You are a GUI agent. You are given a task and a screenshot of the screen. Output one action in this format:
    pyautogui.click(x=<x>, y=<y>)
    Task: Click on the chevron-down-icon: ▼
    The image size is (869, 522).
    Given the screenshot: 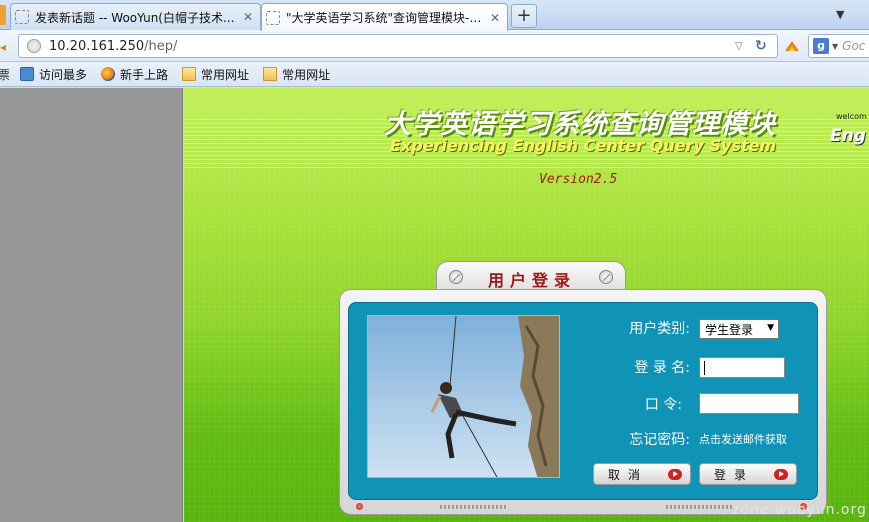 What is the action you would take?
    pyautogui.click(x=770, y=328)
    